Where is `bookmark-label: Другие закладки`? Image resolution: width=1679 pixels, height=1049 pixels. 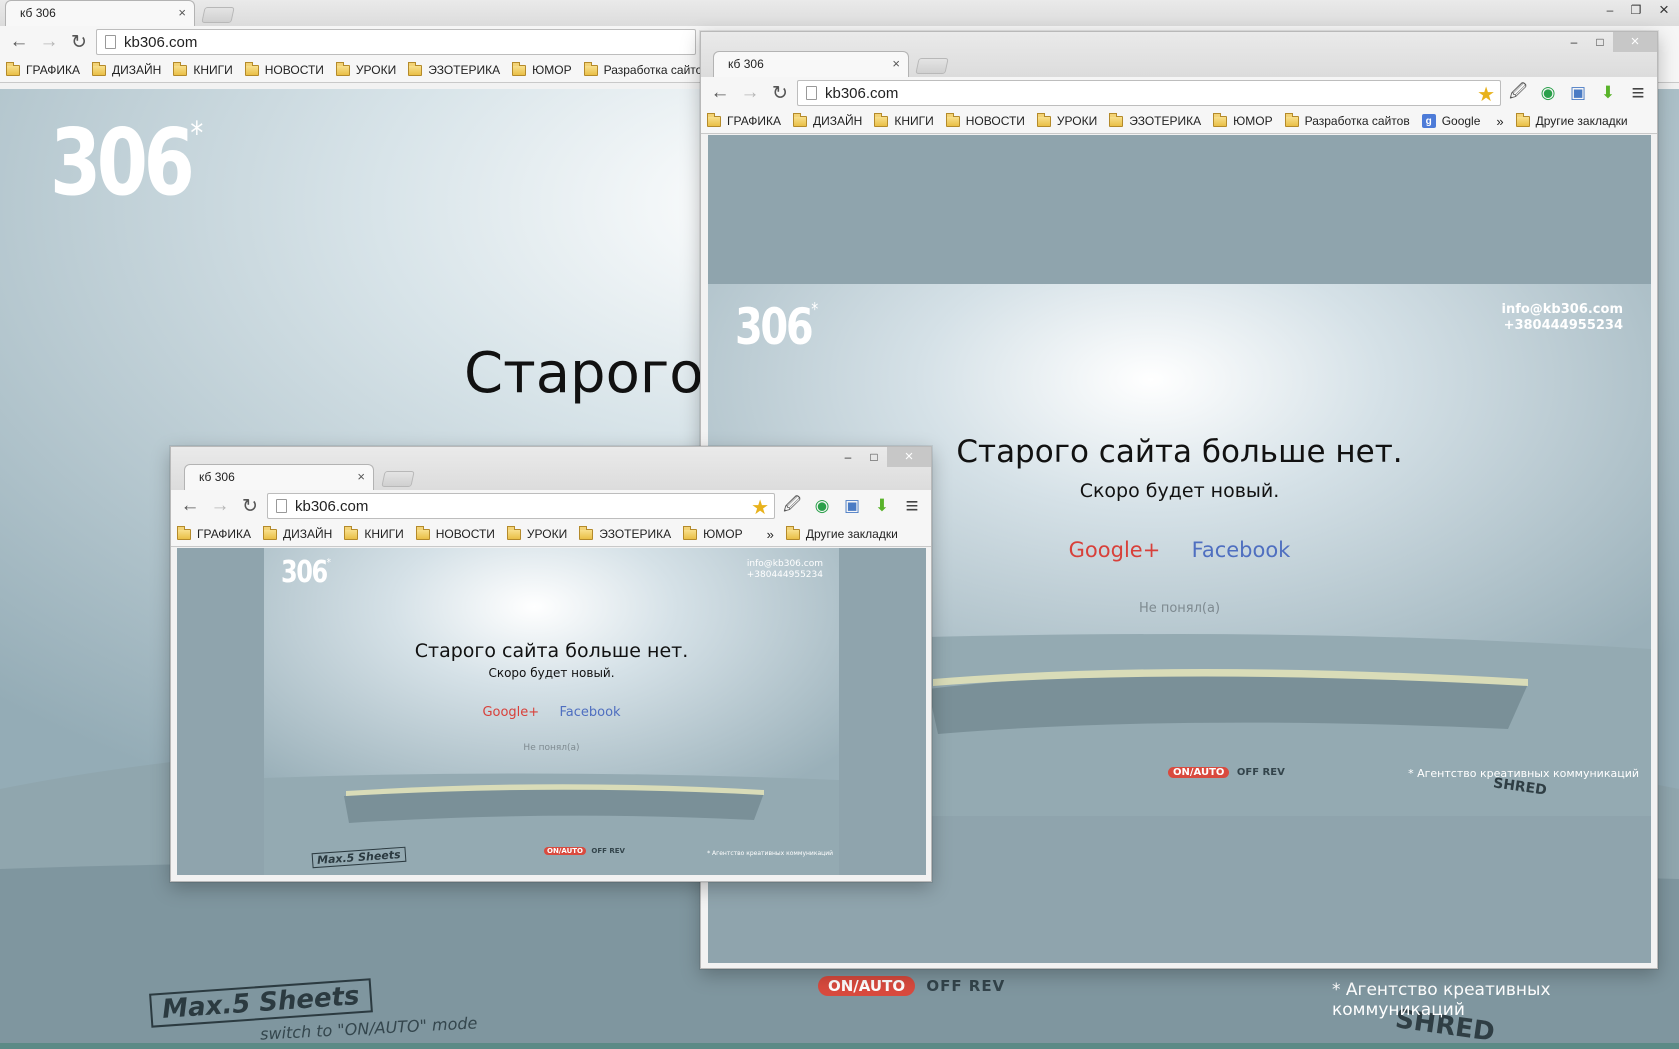
bookmark-label: Другие закладки is located at coordinates (1581, 121).